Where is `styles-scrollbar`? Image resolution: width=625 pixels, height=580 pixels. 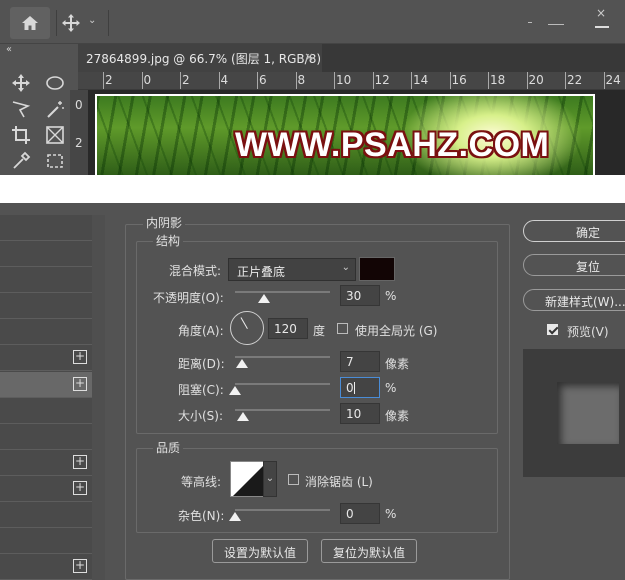 styles-scrollbar is located at coordinates (98, 397).